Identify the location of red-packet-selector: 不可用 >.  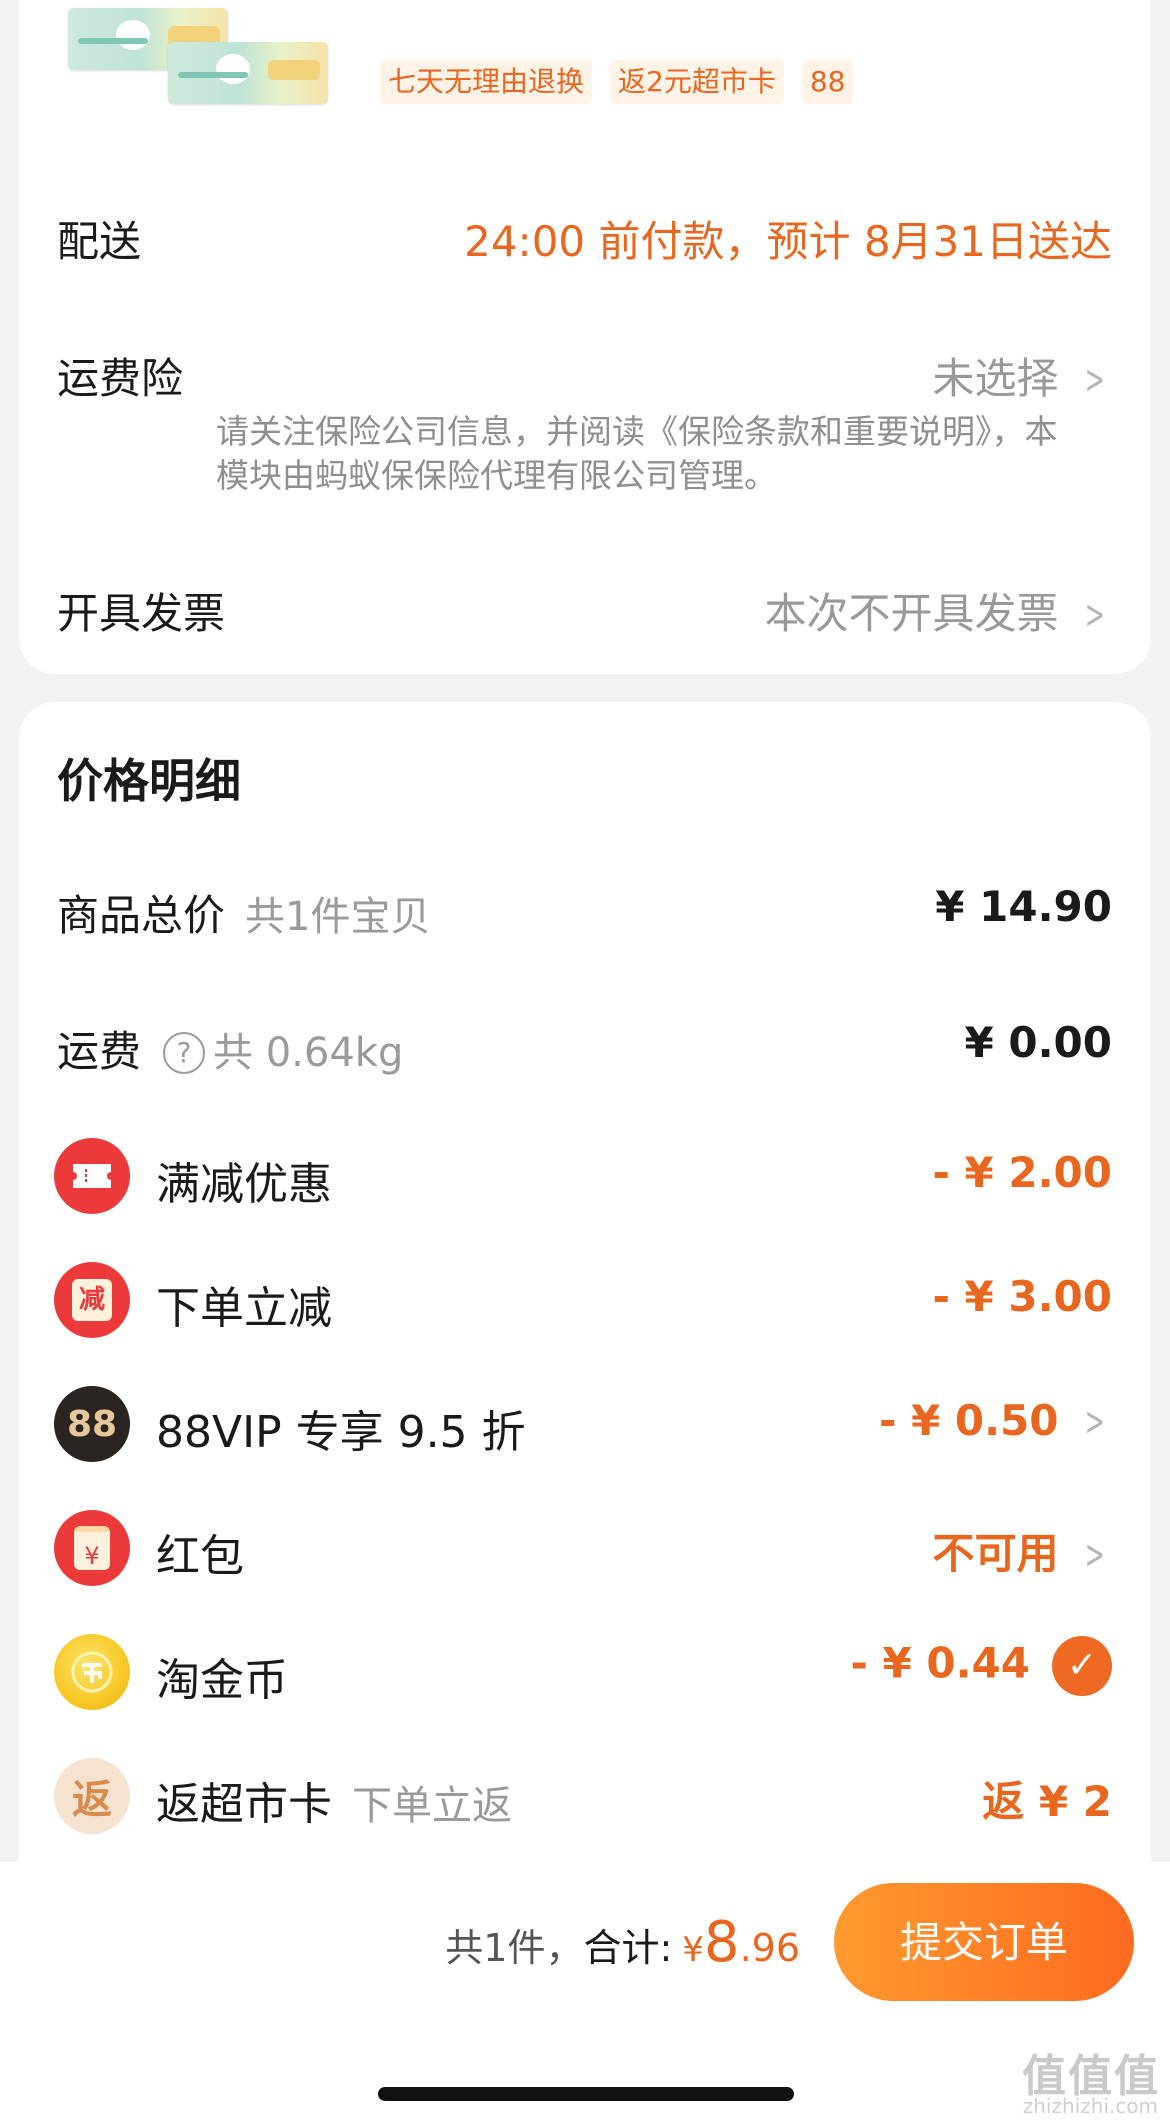
(1022, 1550).